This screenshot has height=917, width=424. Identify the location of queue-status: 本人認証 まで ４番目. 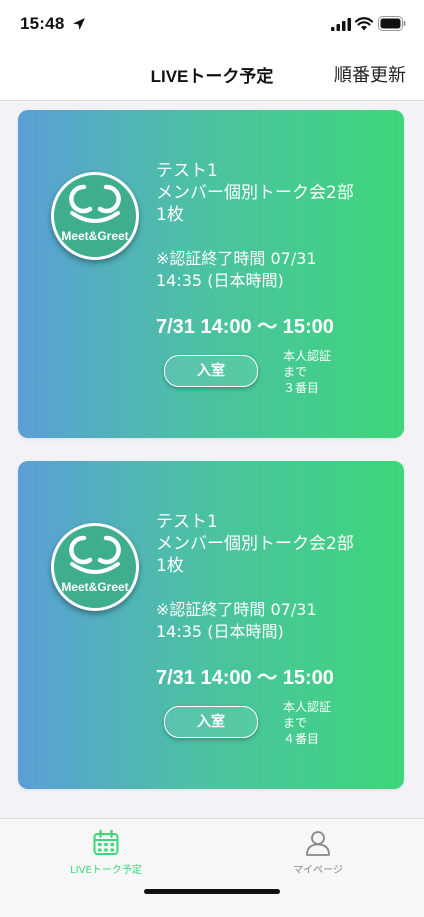
(307, 723).